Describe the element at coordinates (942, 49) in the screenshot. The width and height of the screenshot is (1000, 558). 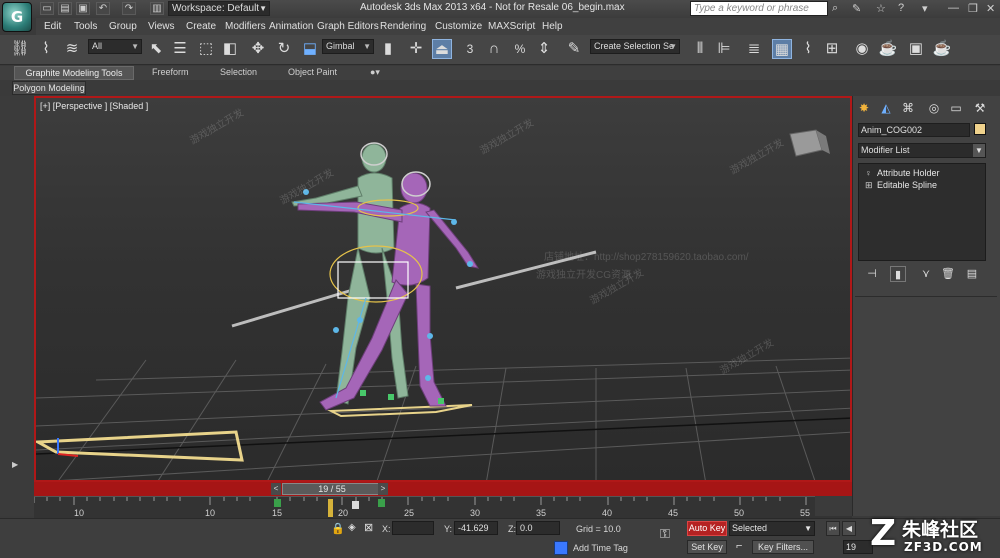
I see `render-production-icon: ☕` at that location.